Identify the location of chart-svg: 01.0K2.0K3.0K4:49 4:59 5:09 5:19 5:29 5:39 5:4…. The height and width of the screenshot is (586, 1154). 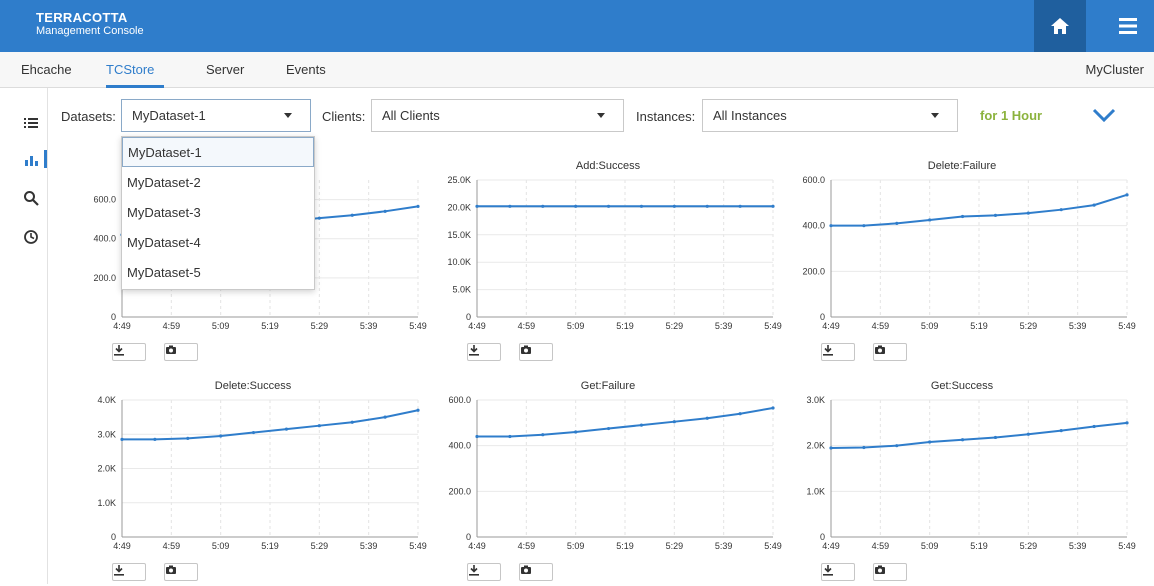
(970, 473).